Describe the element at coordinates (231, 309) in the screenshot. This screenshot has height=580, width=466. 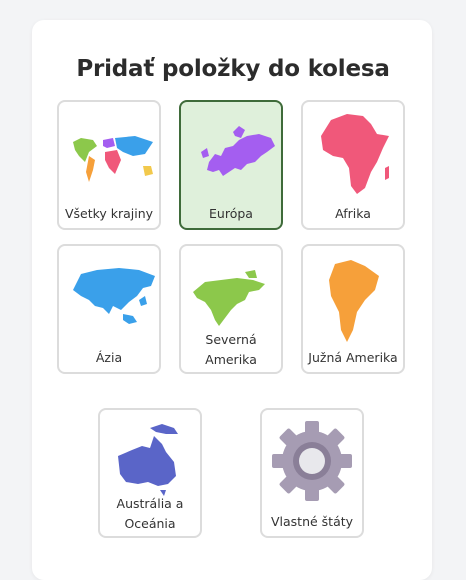
I see `tile-north-america: Severná Amerika` at that location.